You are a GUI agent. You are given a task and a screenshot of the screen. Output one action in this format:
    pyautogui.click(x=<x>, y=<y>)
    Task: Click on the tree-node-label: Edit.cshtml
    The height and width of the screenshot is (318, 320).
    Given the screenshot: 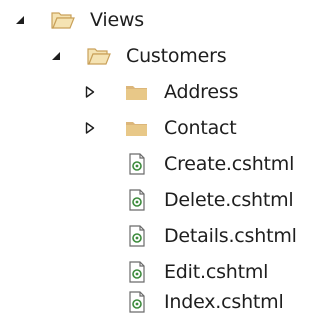 What is the action you would take?
    pyautogui.click(x=216, y=272)
    